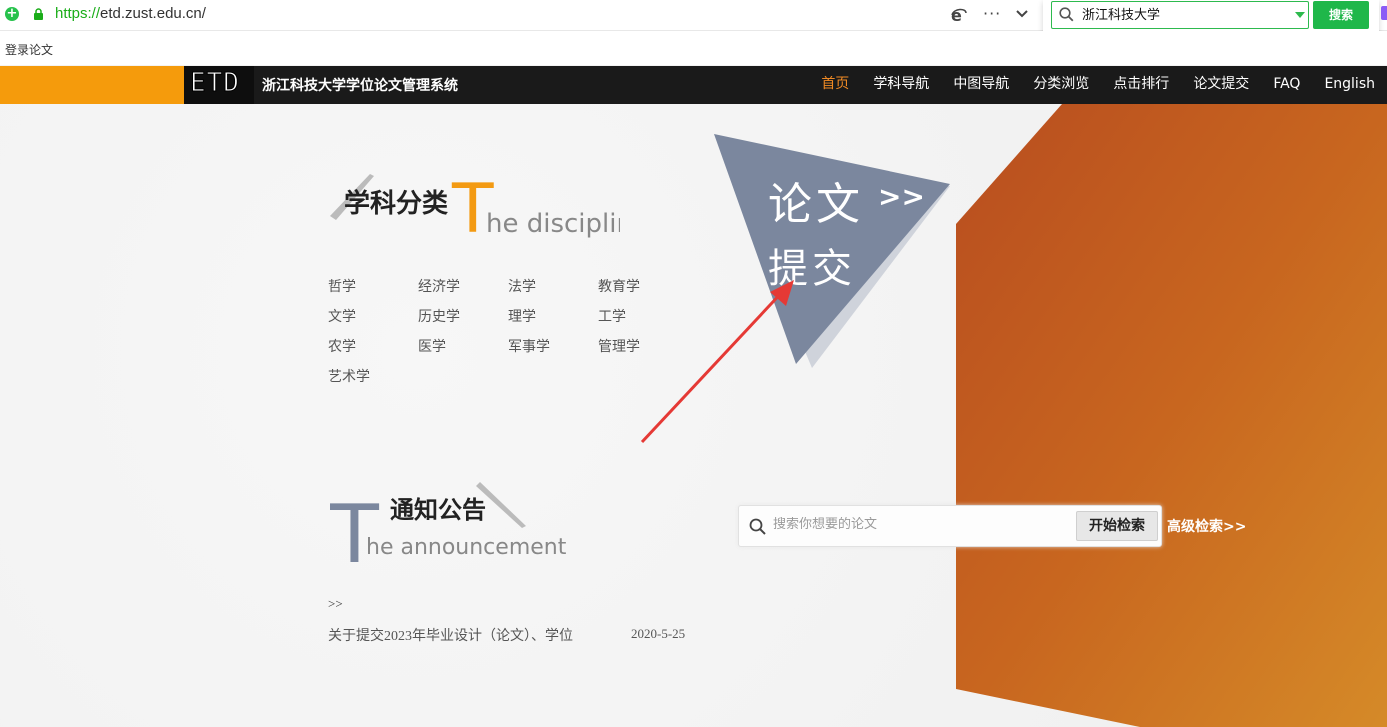 This screenshot has width=1387, height=727. I want to click on nav-clc: 中图导航, so click(981, 85).